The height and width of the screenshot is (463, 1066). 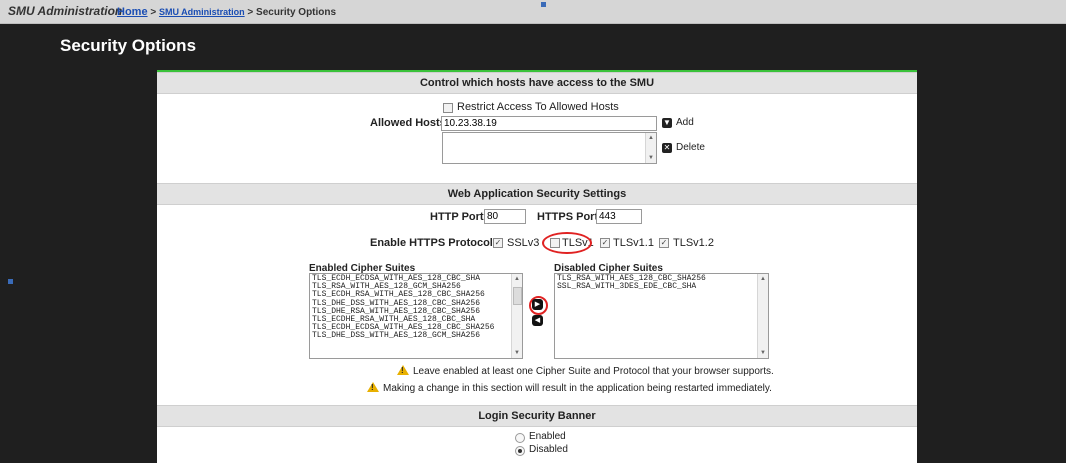 I want to click on breadcrumb-home-link: Home, so click(x=132, y=12).